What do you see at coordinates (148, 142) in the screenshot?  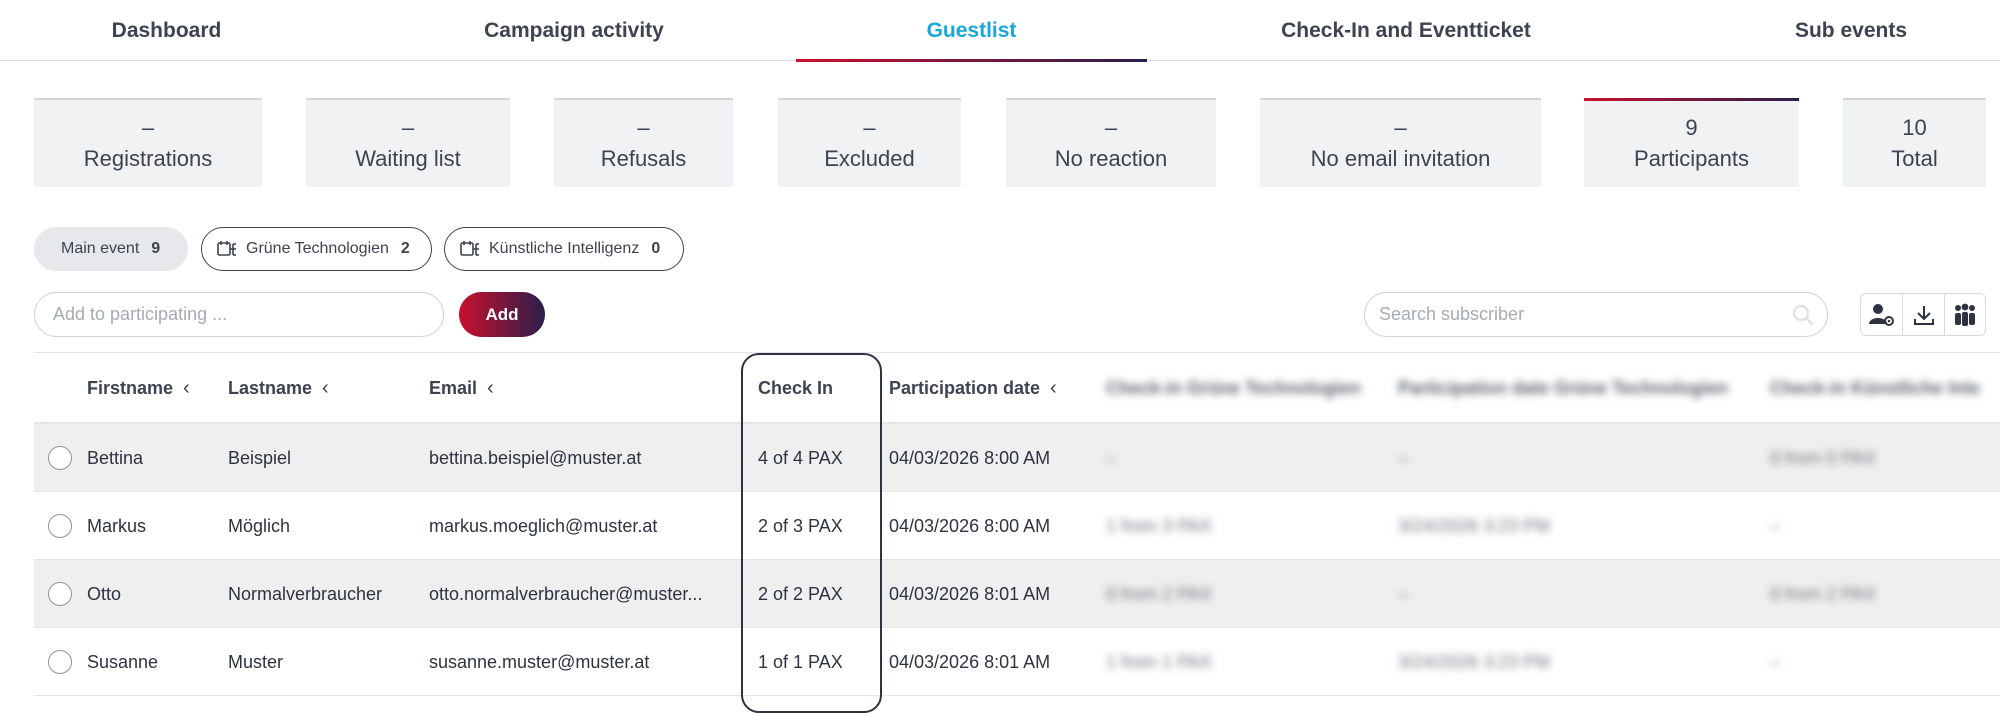 I see `status-registrations: – Registrations` at bounding box center [148, 142].